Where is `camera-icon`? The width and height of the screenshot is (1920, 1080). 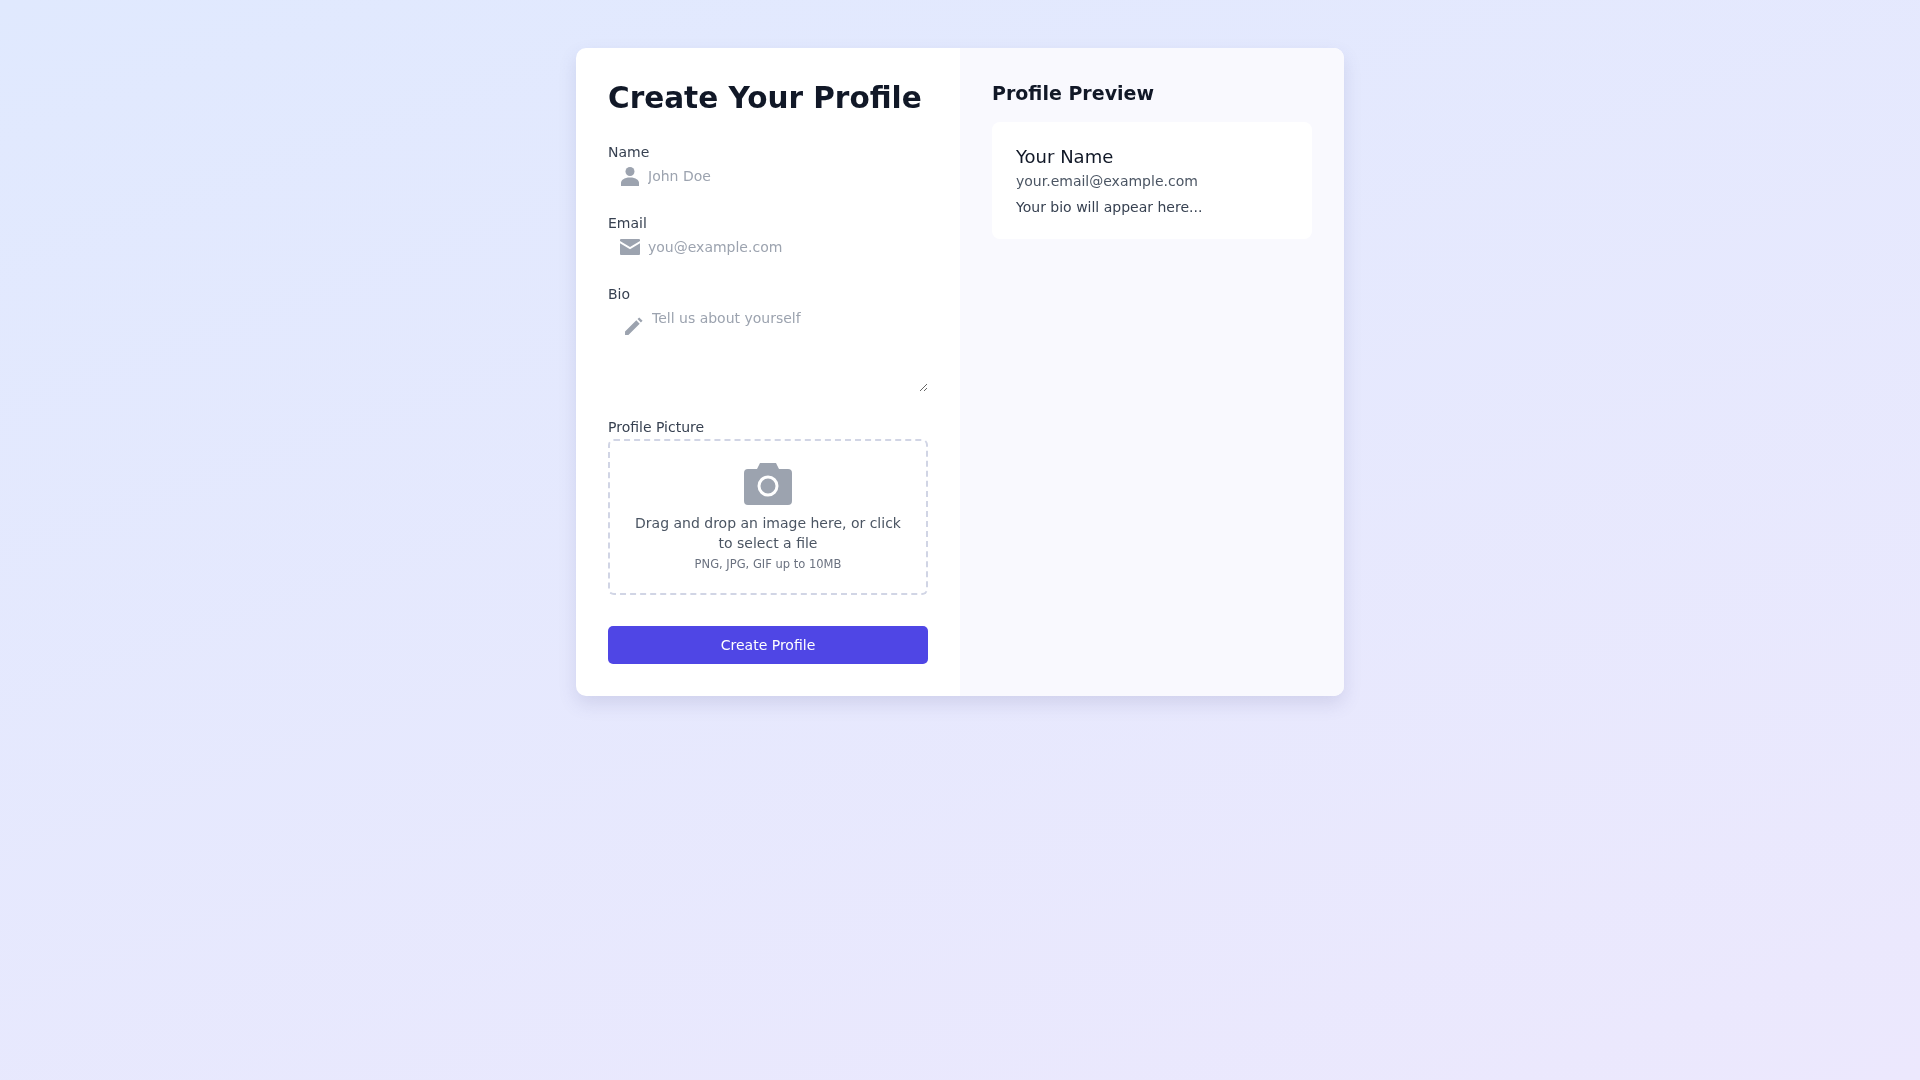 camera-icon is located at coordinates (768, 484).